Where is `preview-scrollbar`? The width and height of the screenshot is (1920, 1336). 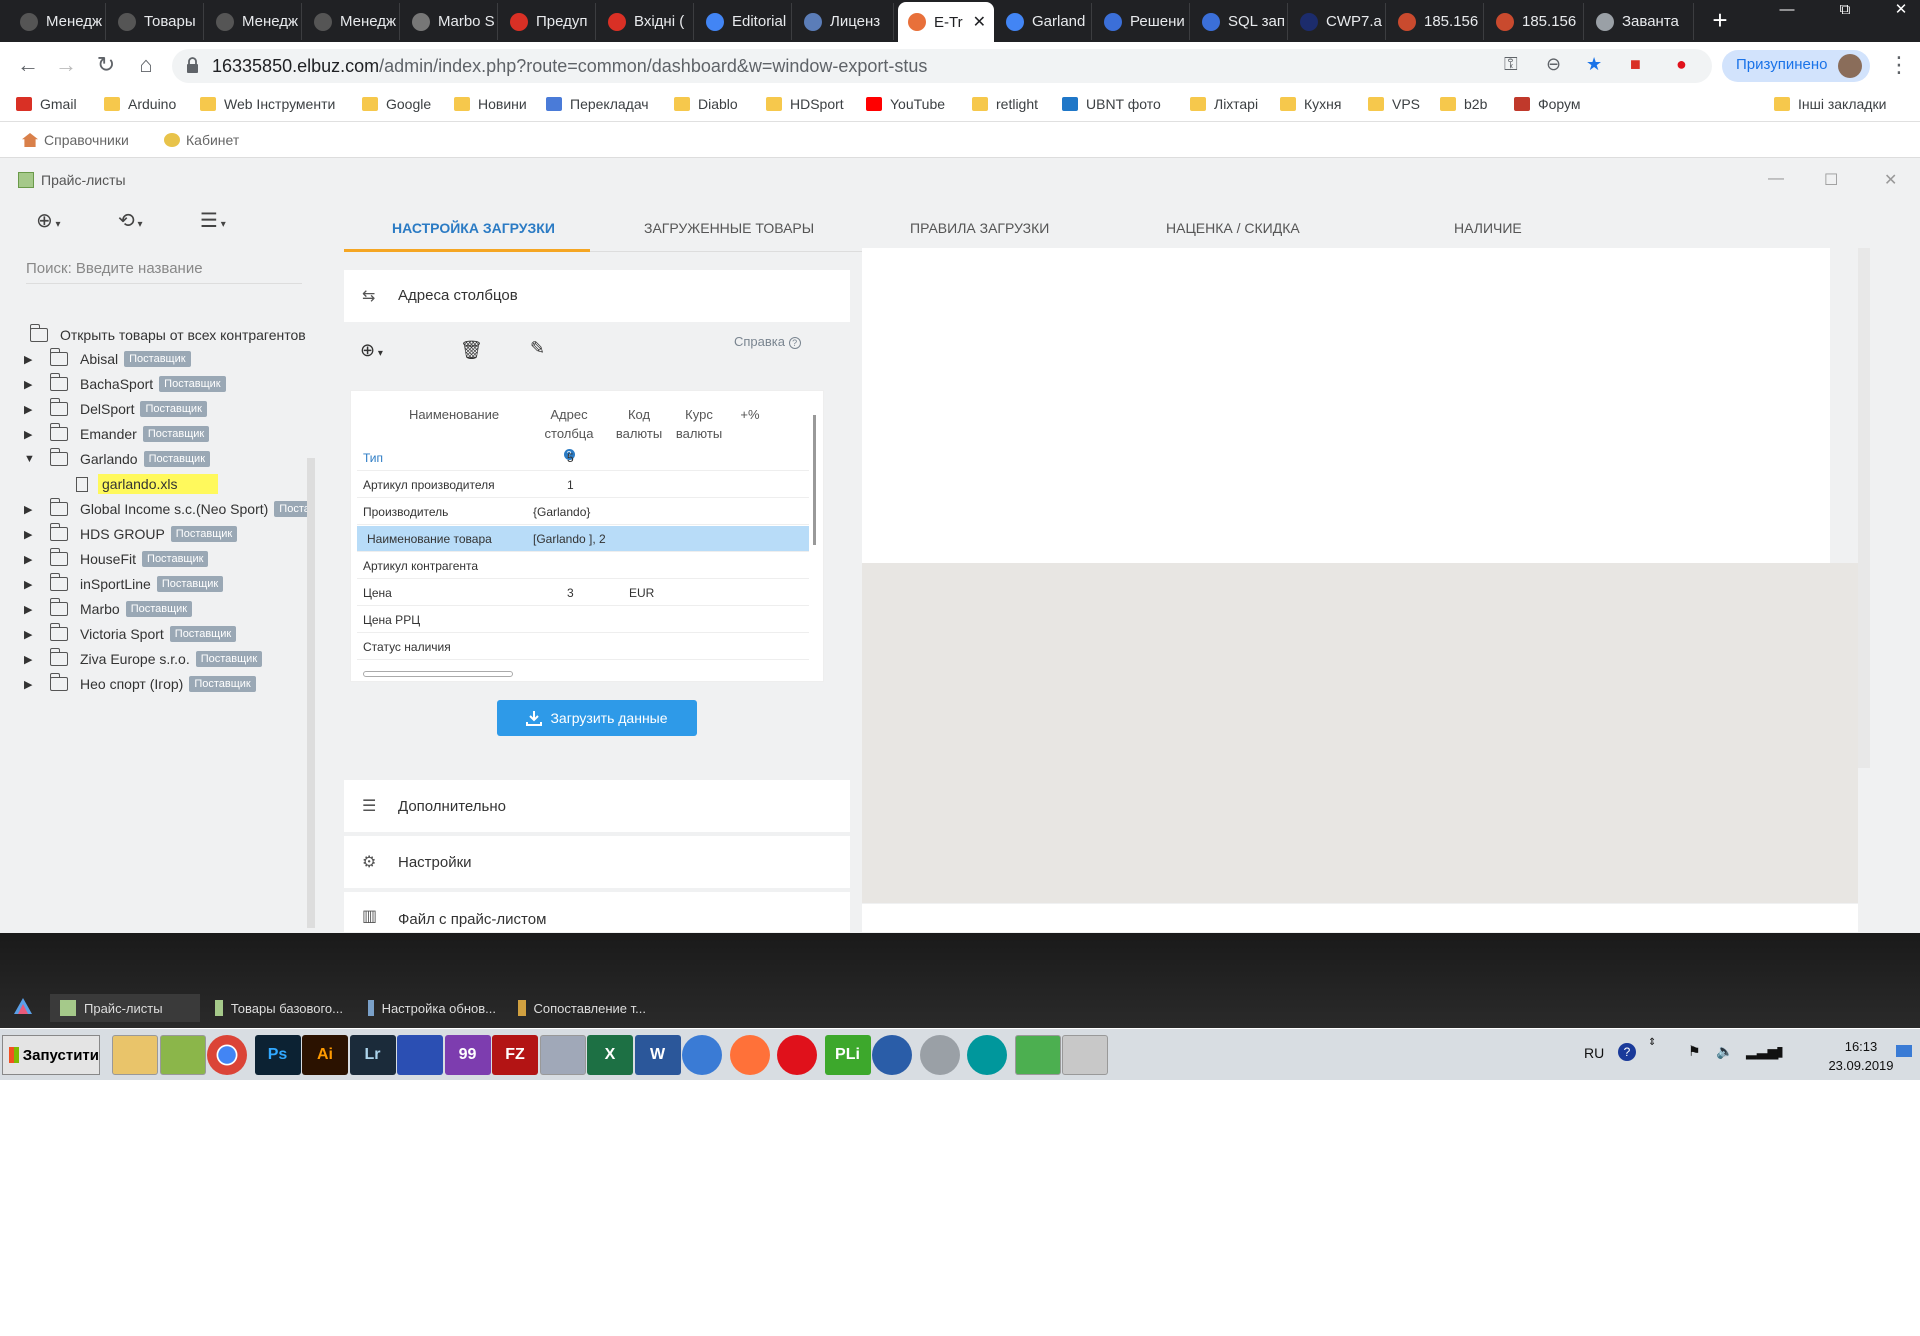 preview-scrollbar is located at coordinates (1864, 508).